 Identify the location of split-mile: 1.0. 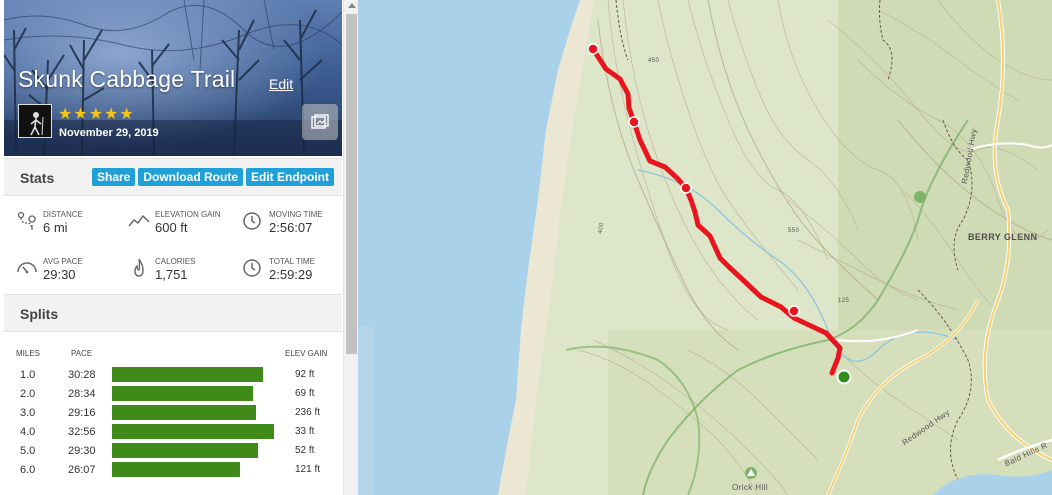
(28, 375).